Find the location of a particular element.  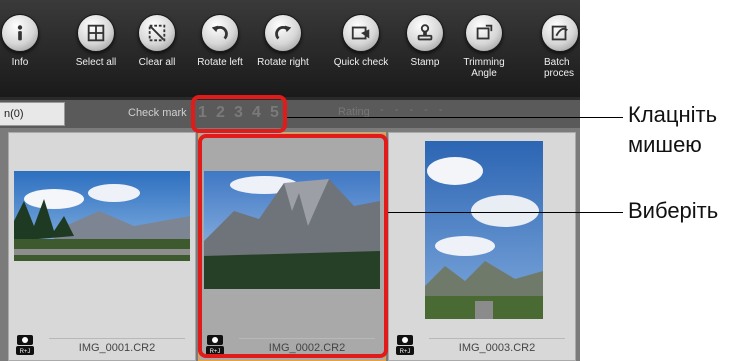

clear-all-button: Clear all is located at coordinates (157, 41).